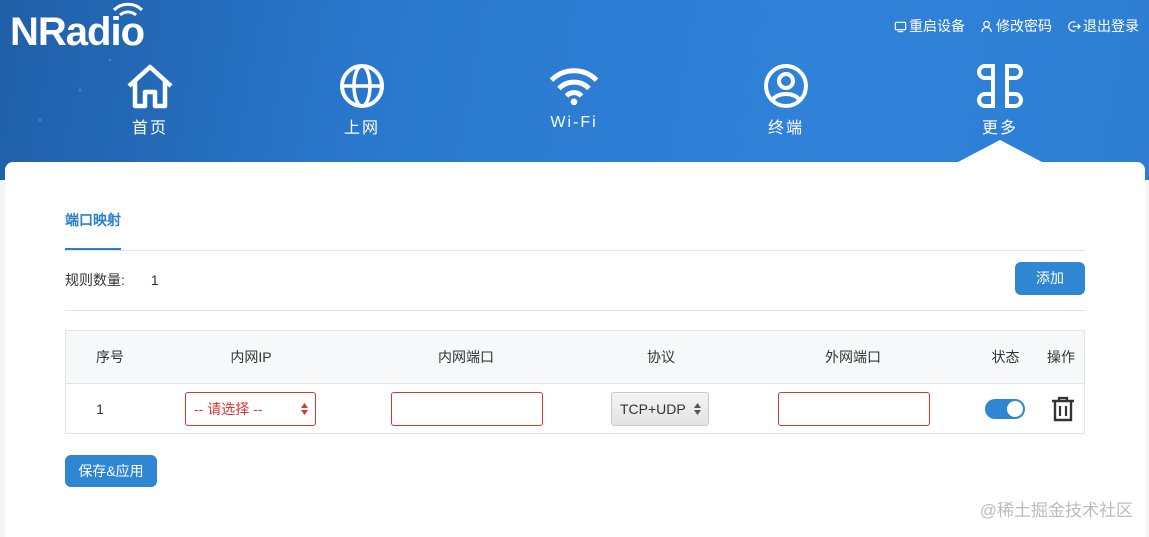  What do you see at coordinates (150, 86) in the screenshot?
I see `home-icon` at bounding box center [150, 86].